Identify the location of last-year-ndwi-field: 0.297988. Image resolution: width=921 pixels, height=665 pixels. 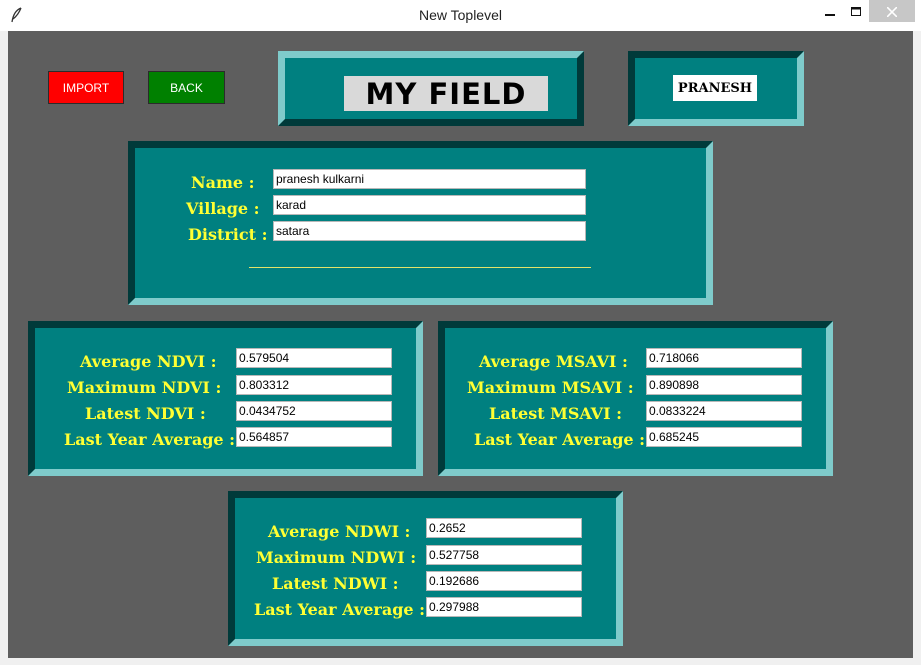
(504, 607).